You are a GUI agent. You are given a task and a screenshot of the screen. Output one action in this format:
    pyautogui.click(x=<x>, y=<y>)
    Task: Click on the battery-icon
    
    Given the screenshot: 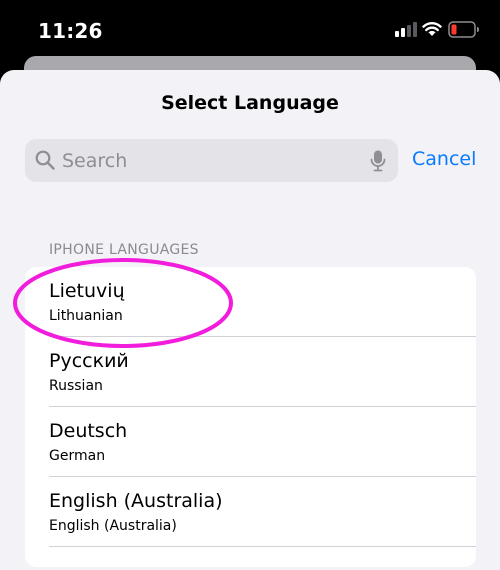 What is the action you would take?
    pyautogui.click(x=463, y=29)
    